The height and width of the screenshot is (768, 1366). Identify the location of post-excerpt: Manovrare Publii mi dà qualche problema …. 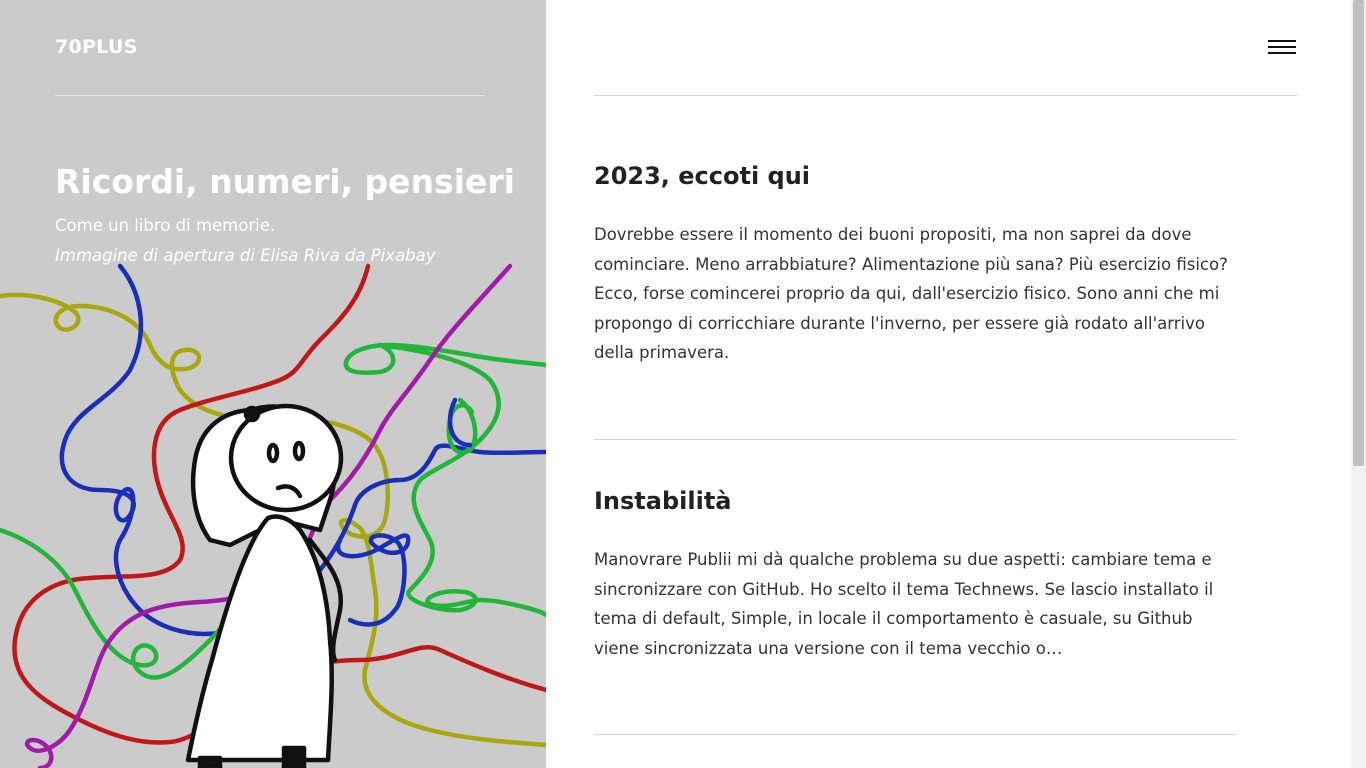
(904, 604).